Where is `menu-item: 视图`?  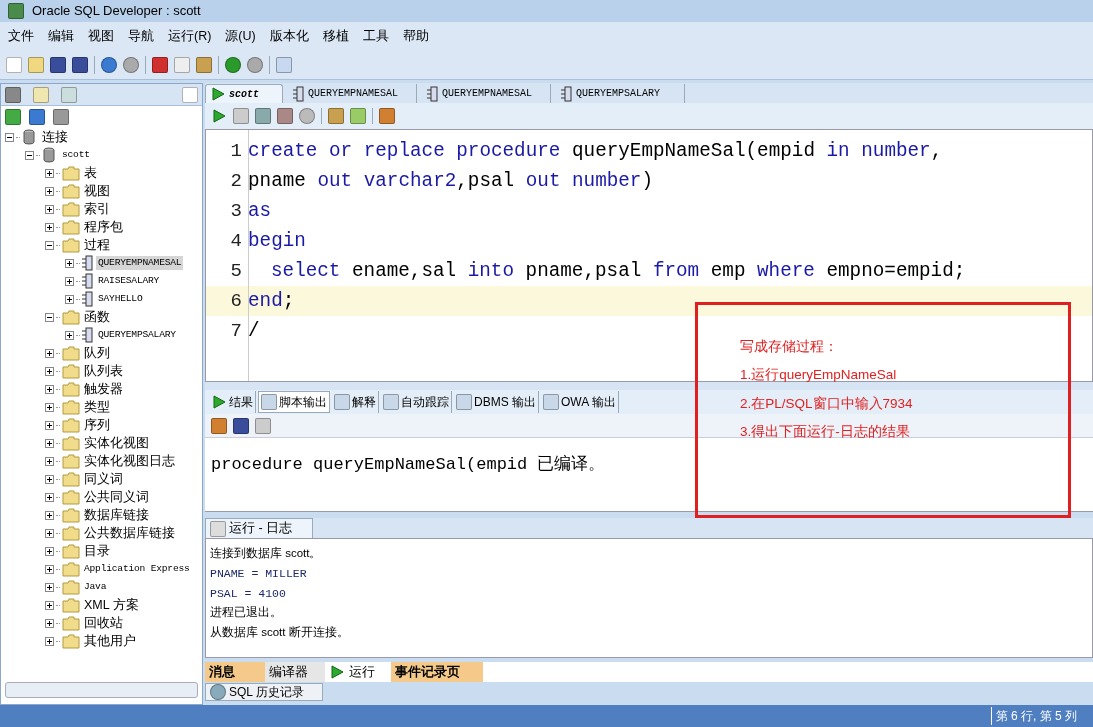
menu-item: 视图 is located at coordinates (101, 36).